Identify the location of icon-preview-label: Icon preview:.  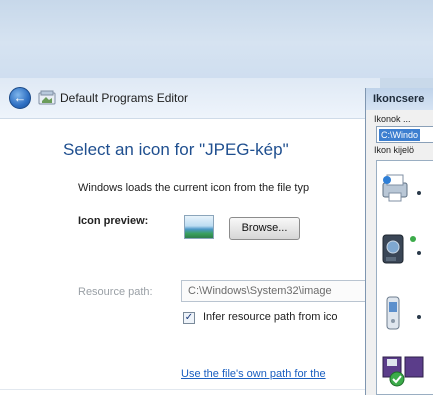
(113, 221).